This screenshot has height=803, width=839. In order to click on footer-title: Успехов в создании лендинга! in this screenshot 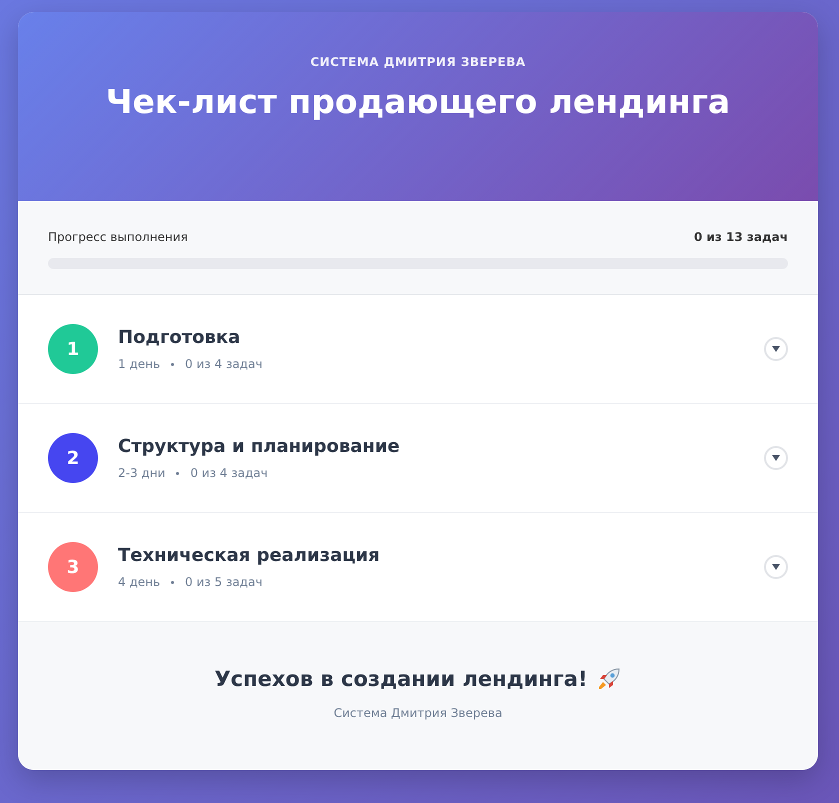, I will do `click(401, 679)`.